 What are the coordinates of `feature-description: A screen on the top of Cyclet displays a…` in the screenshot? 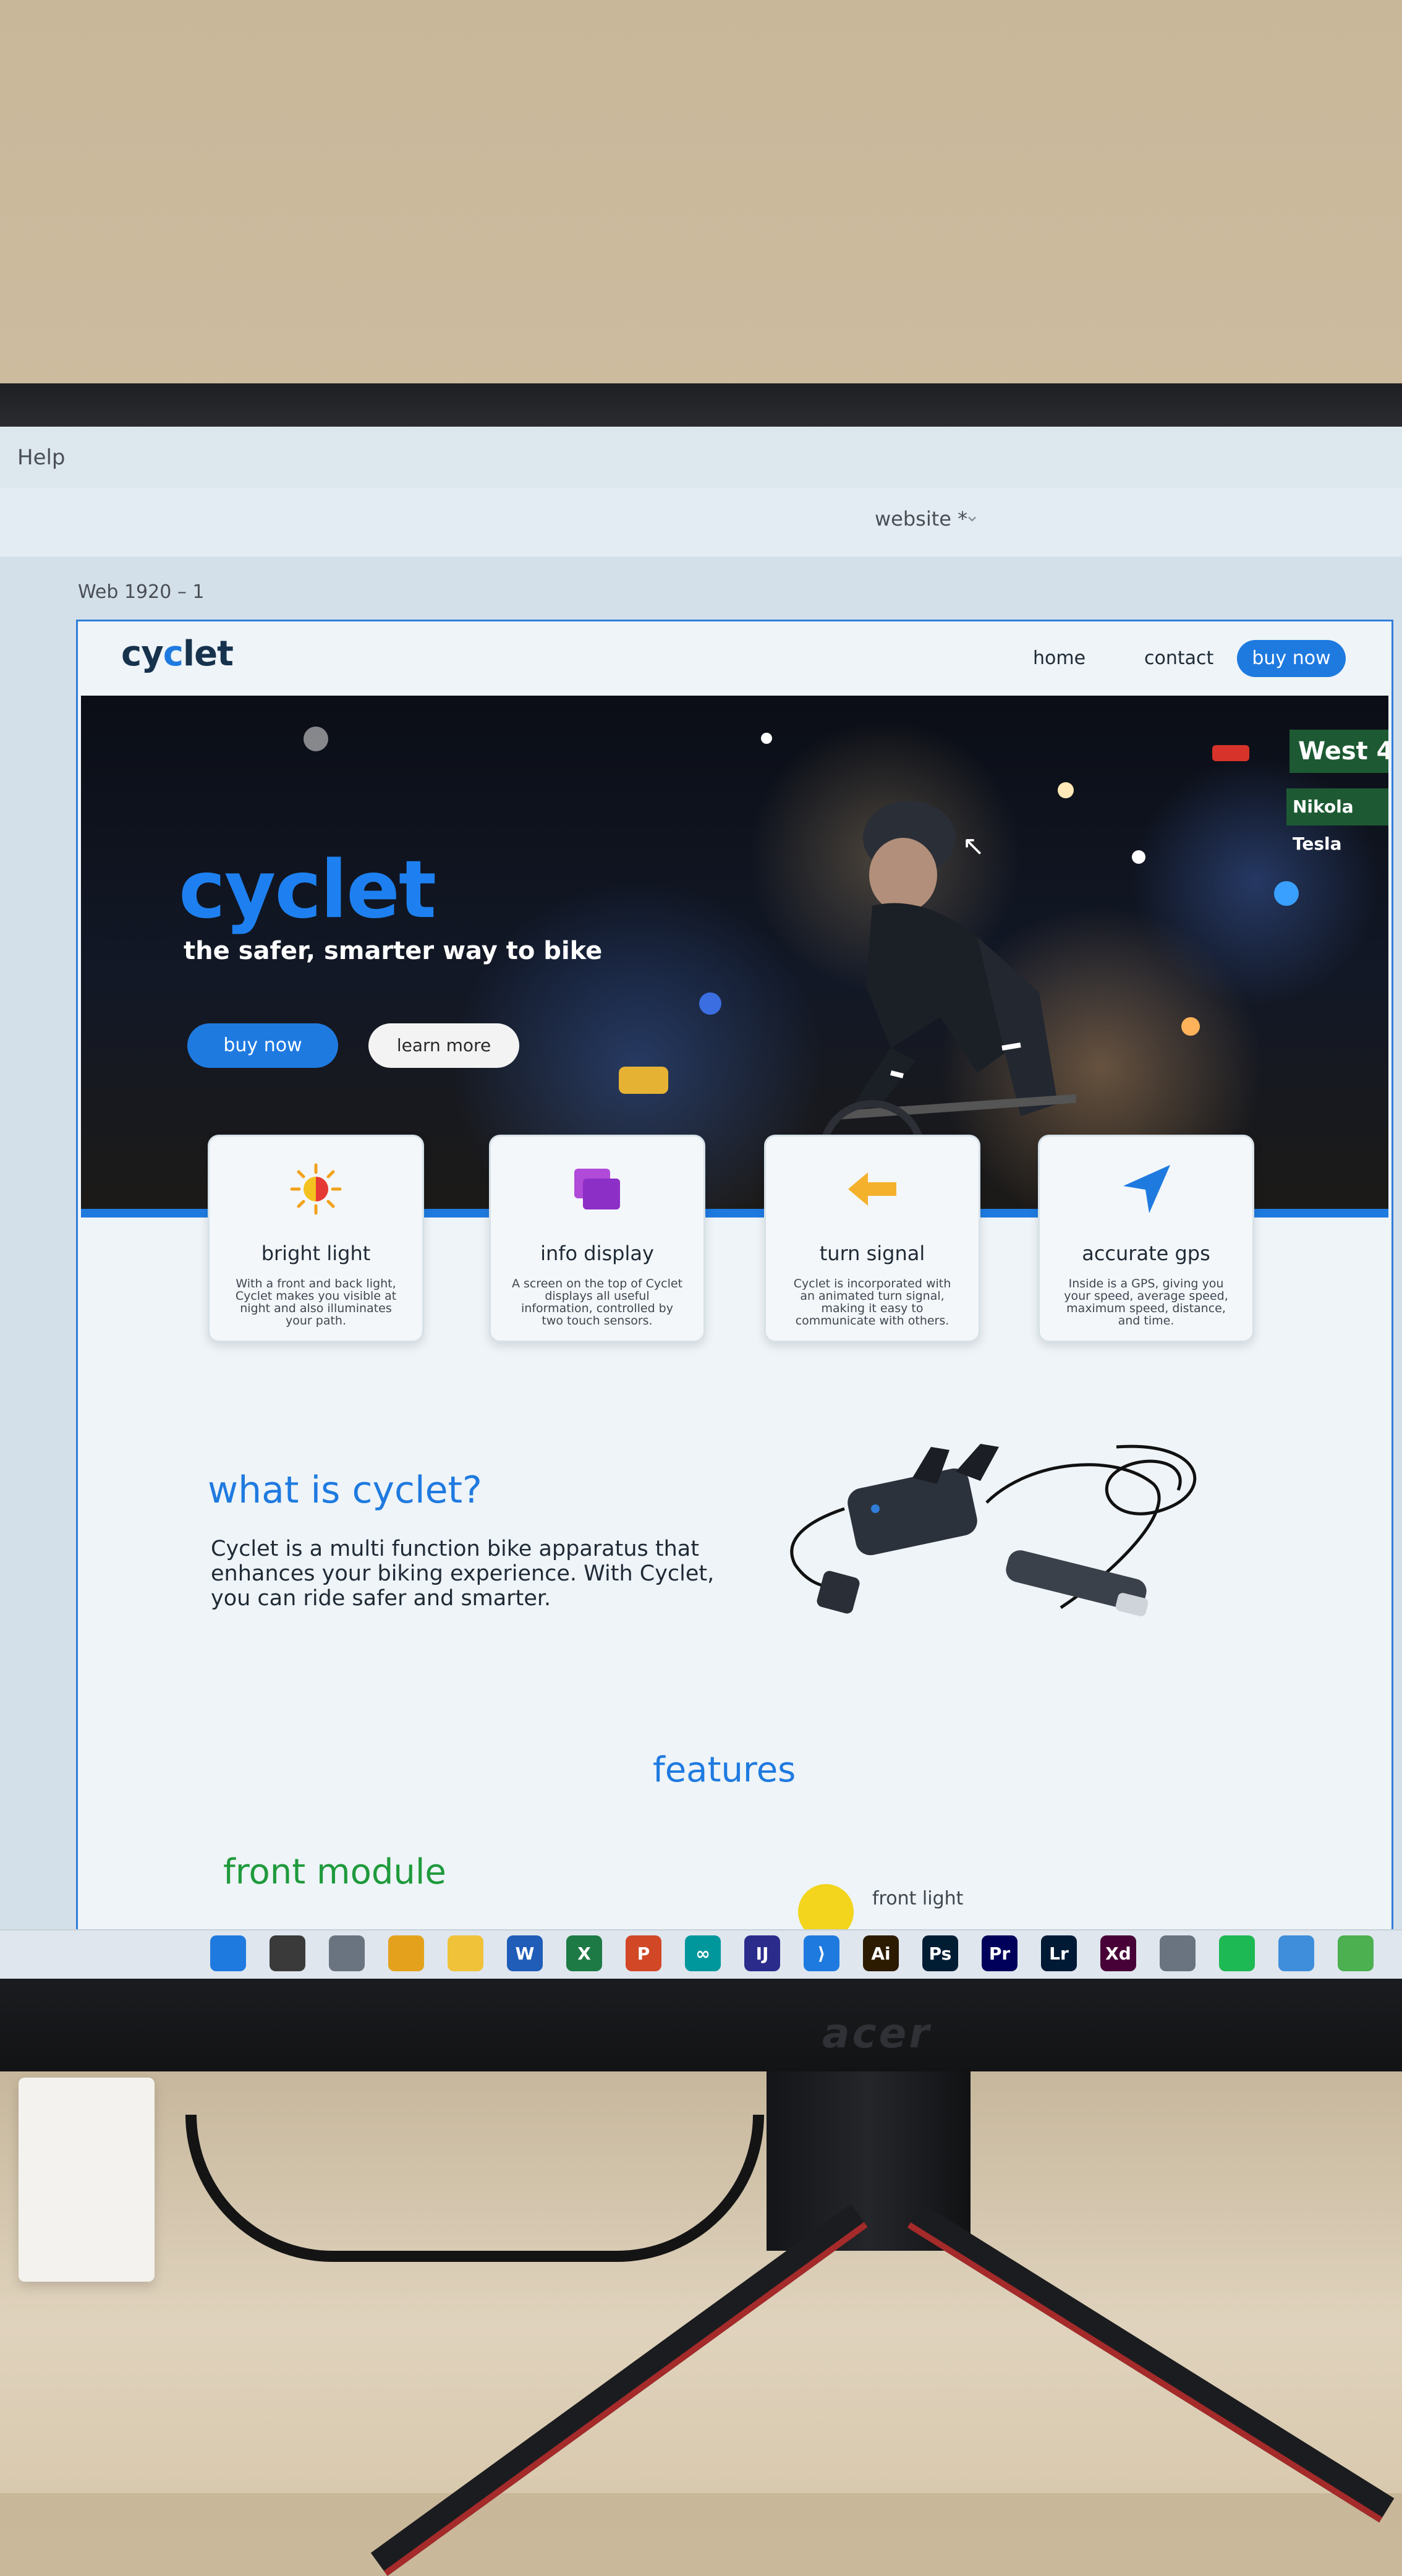 It's located at (597, 1302).